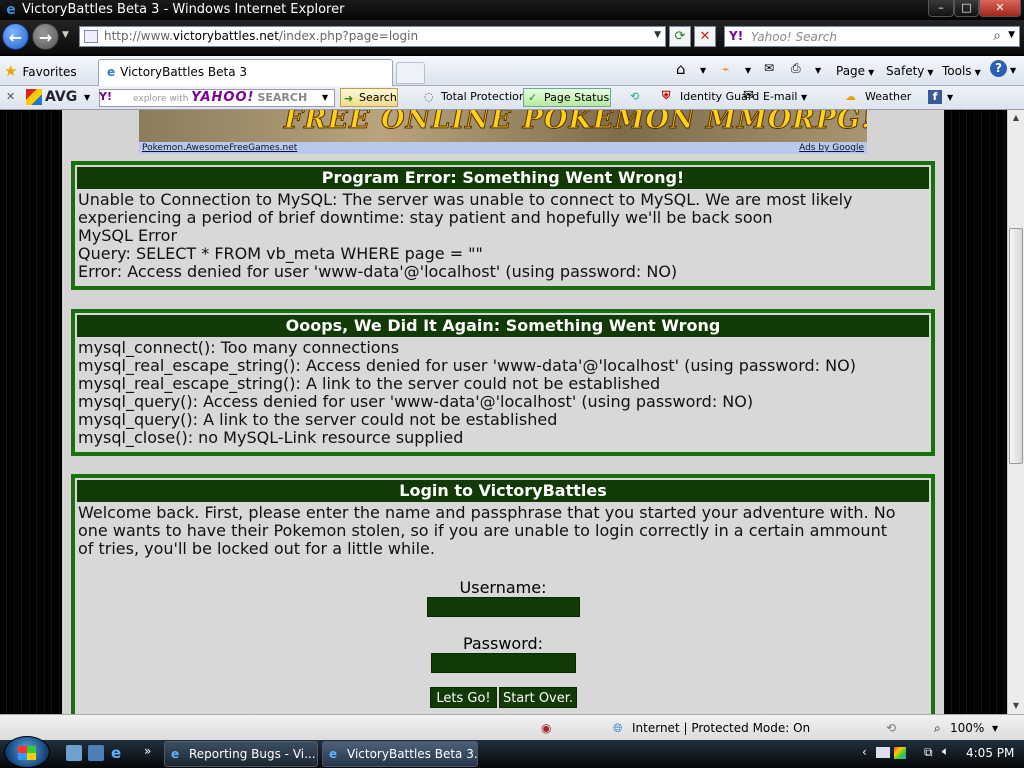 This screenshot has width=1024, height=768. What do you see at coordinates (223, 97) in the screenshot?
I see `yahoo-brand: YAHOO!` at bounding box center [223, 97].